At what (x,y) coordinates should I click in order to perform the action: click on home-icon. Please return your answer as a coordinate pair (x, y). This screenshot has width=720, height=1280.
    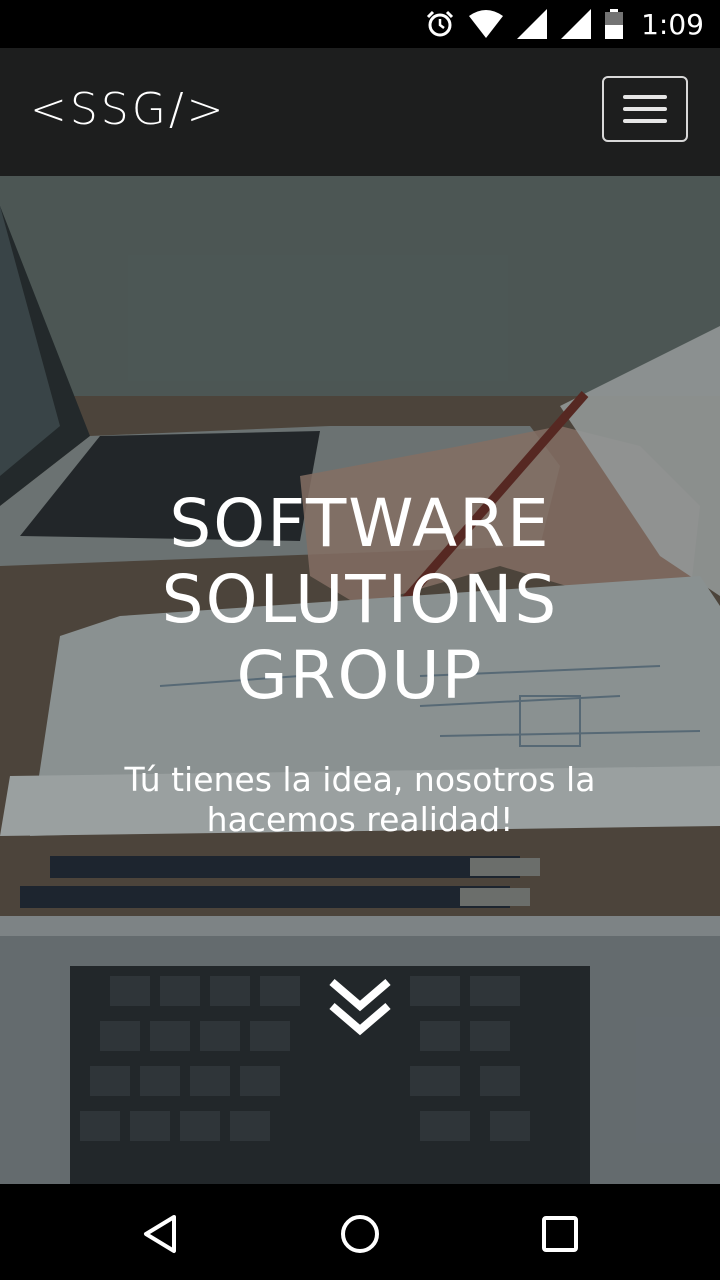
    Looking at the image, I should click on (360, 1234).